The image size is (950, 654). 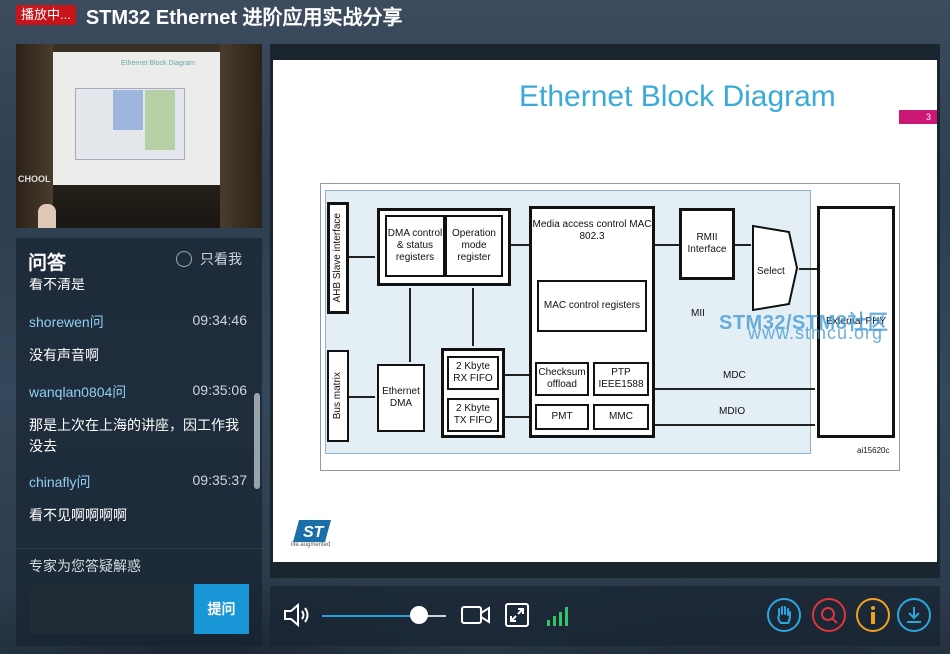 I want to click on camera-wall-left, so click(x=34, y=136).